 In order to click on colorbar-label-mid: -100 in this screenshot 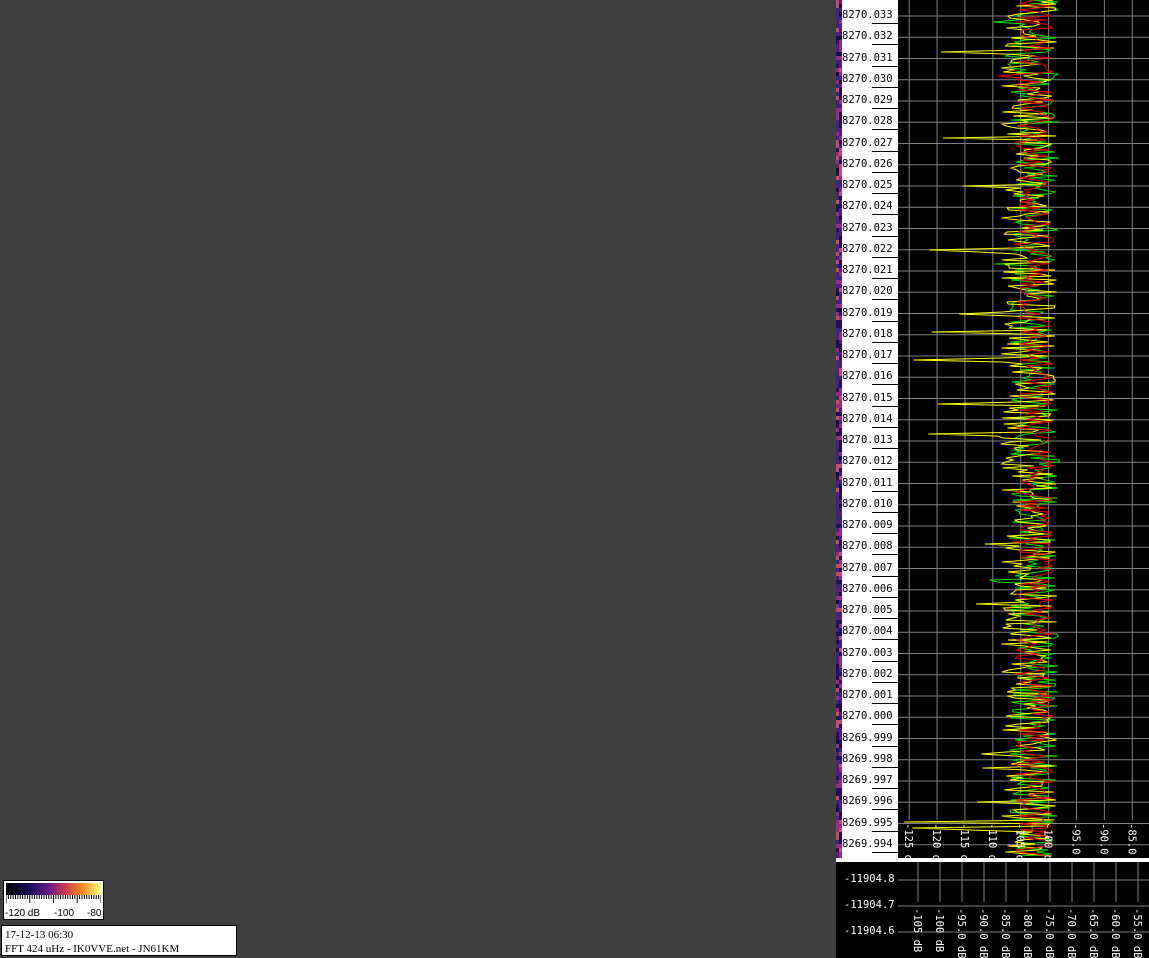, I will do `click(64, 913)`.